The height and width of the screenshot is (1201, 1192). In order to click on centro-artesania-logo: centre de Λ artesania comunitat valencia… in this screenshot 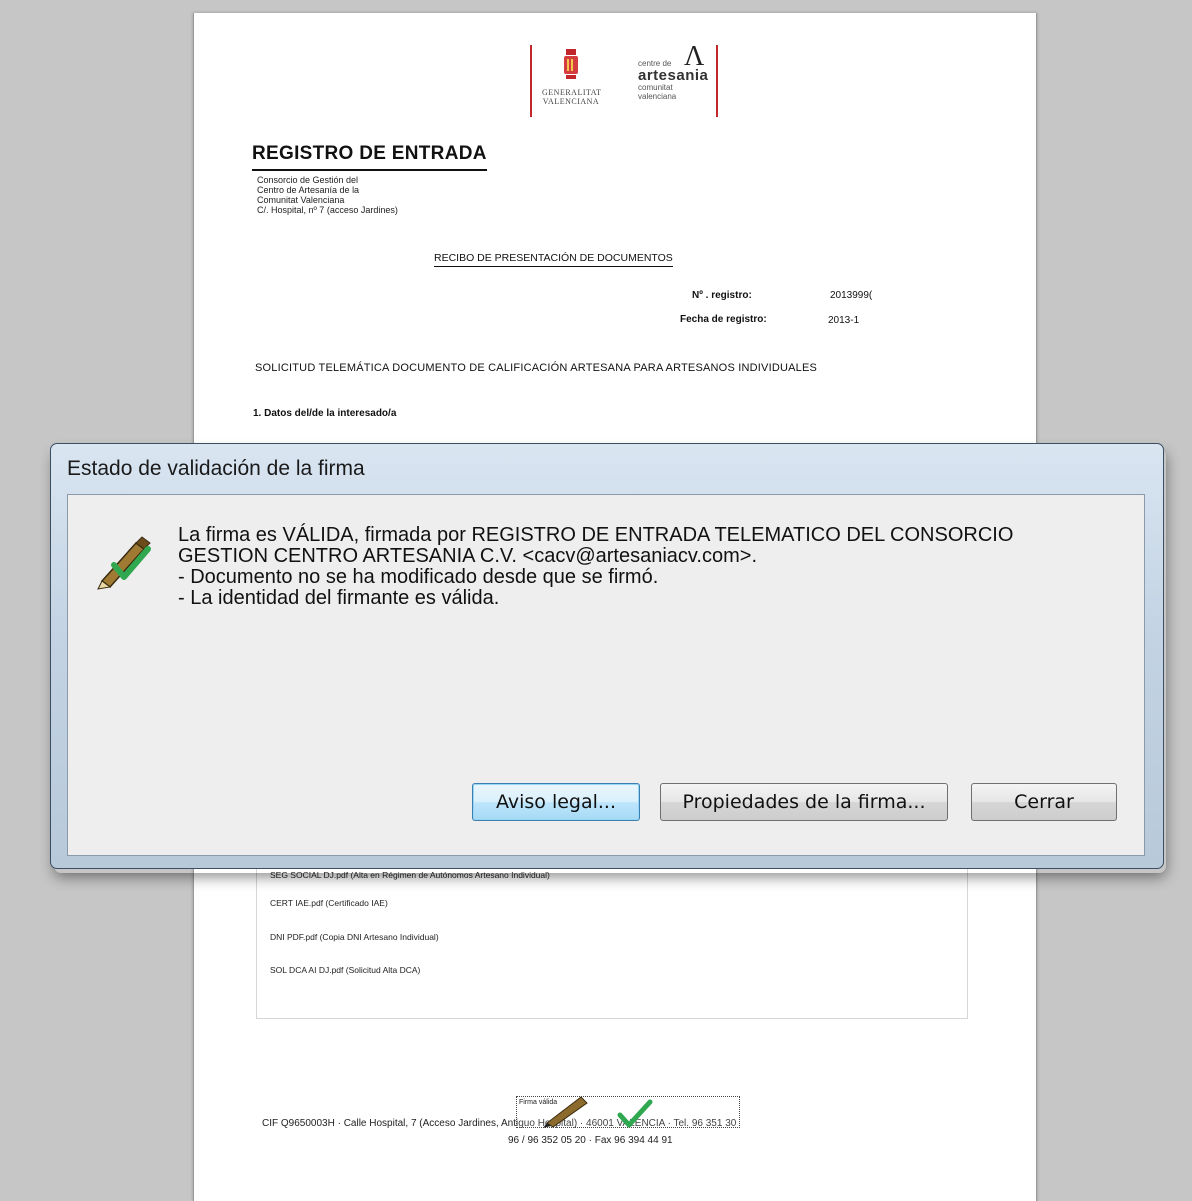, I will do `click(673, 71)`.